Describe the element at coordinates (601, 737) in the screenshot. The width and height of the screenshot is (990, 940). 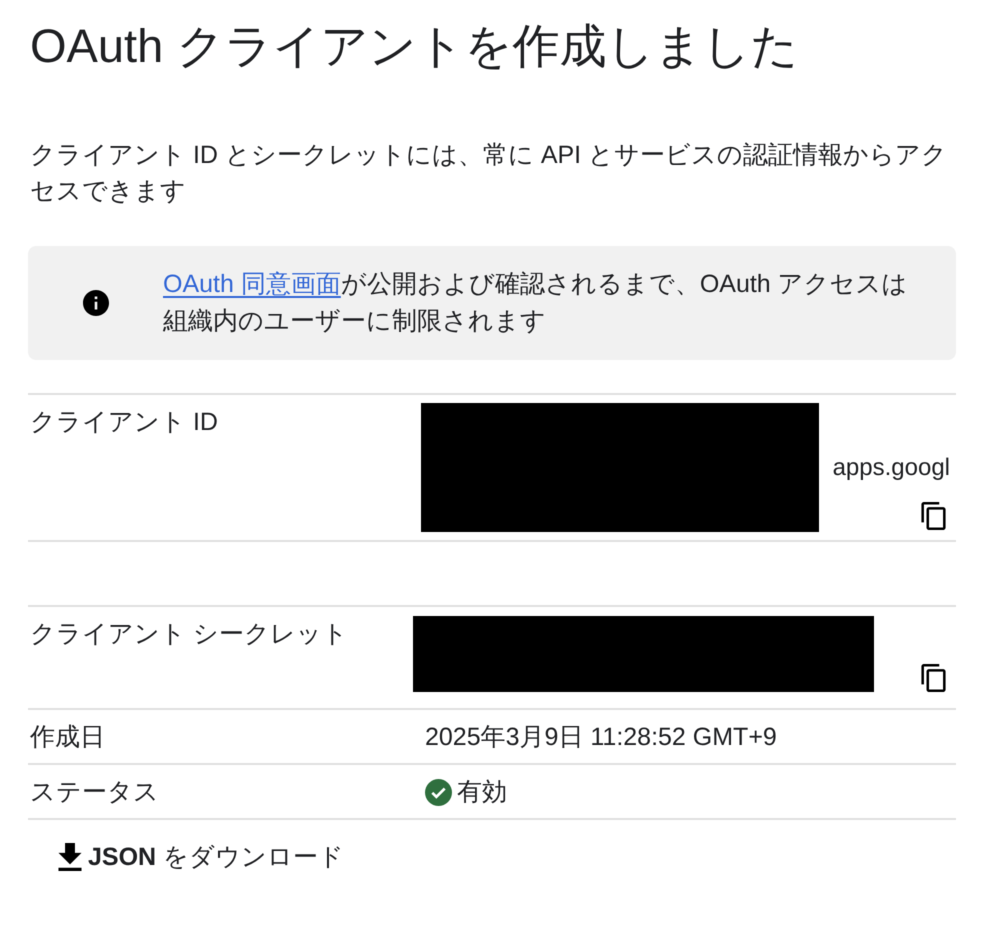
I see `field-value: 2025年3月9日 11:28:52 GMT+9` at that location.